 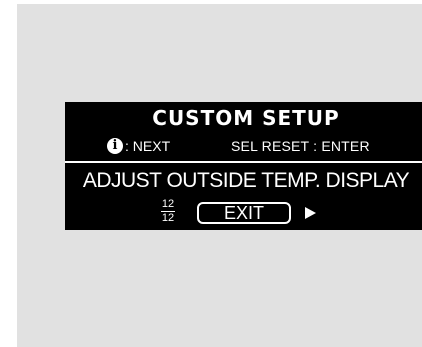 I want to click on page-total: 12, so click(x=168, y=218).